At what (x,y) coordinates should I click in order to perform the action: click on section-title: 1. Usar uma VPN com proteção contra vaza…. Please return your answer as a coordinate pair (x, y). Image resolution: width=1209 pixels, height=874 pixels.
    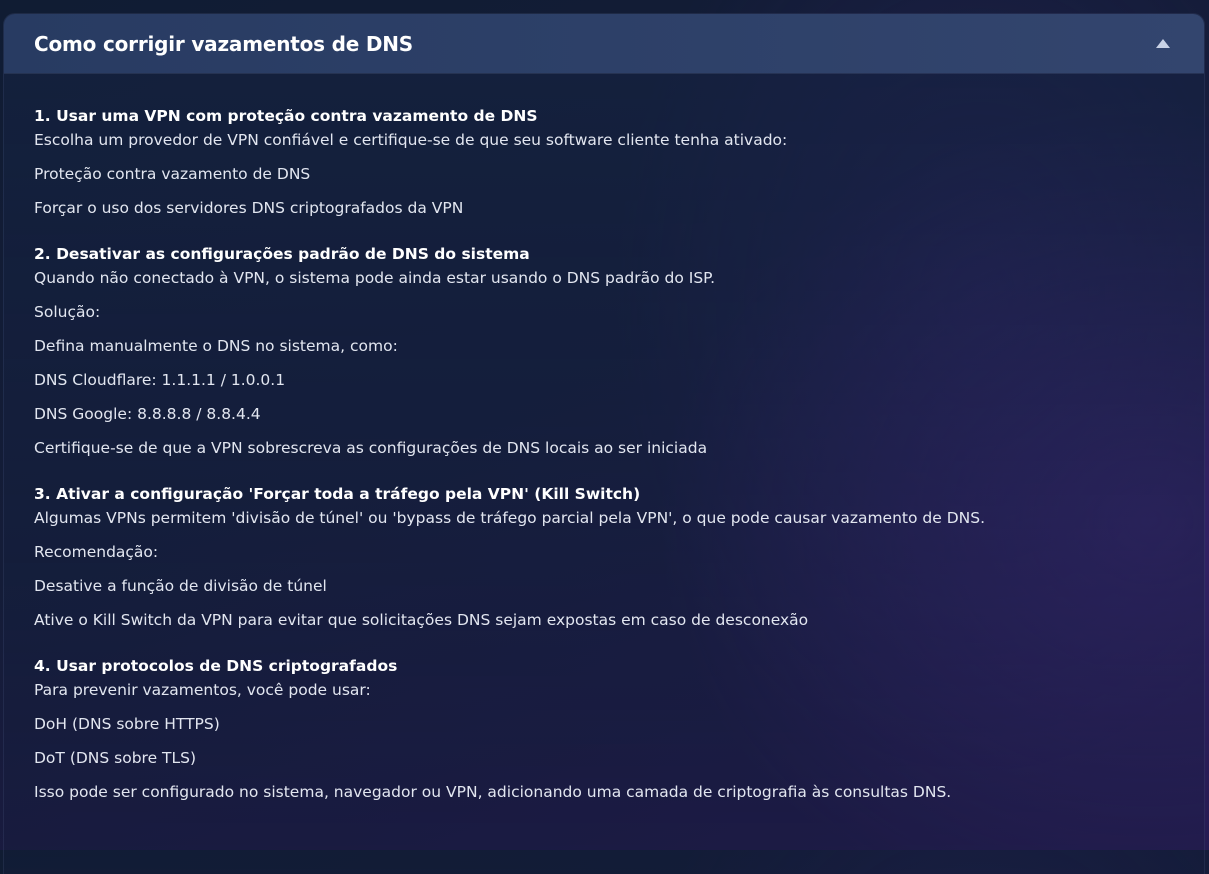
    Looking at the image, I should click on (286, 116).